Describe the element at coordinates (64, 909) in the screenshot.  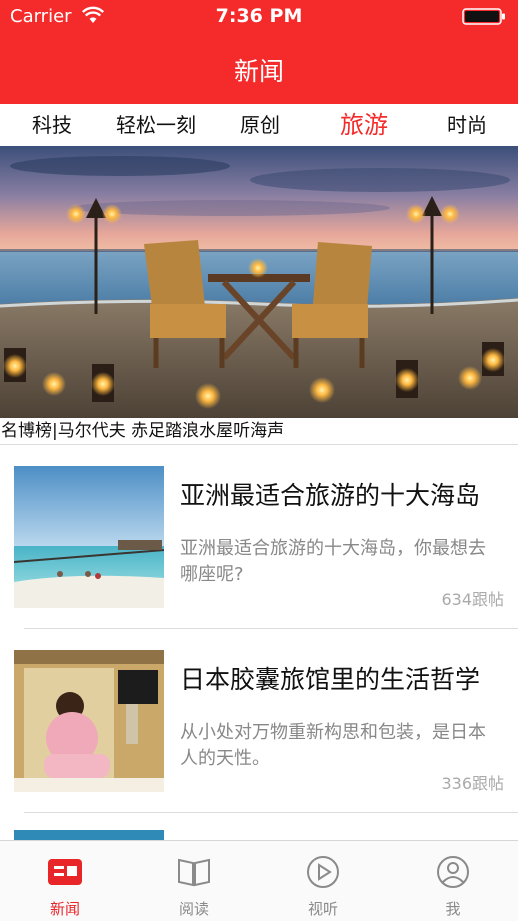
I see `tabbar-label: 新闻` at that location.